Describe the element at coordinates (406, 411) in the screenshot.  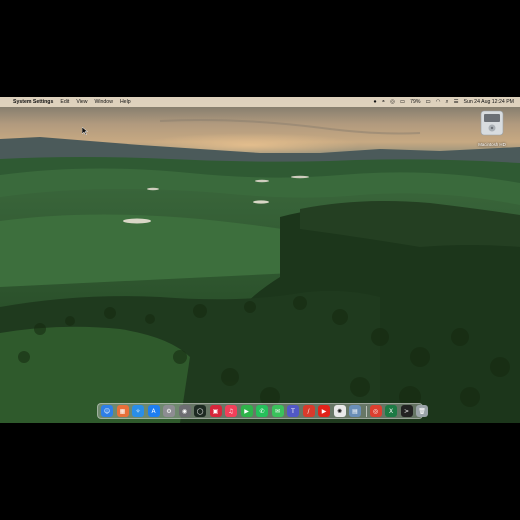
I see `terminal-icon: >` at that location.